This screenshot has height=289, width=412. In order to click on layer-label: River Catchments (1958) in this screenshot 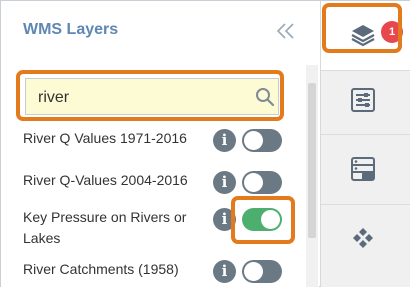, I will do `click(101, 269)`.